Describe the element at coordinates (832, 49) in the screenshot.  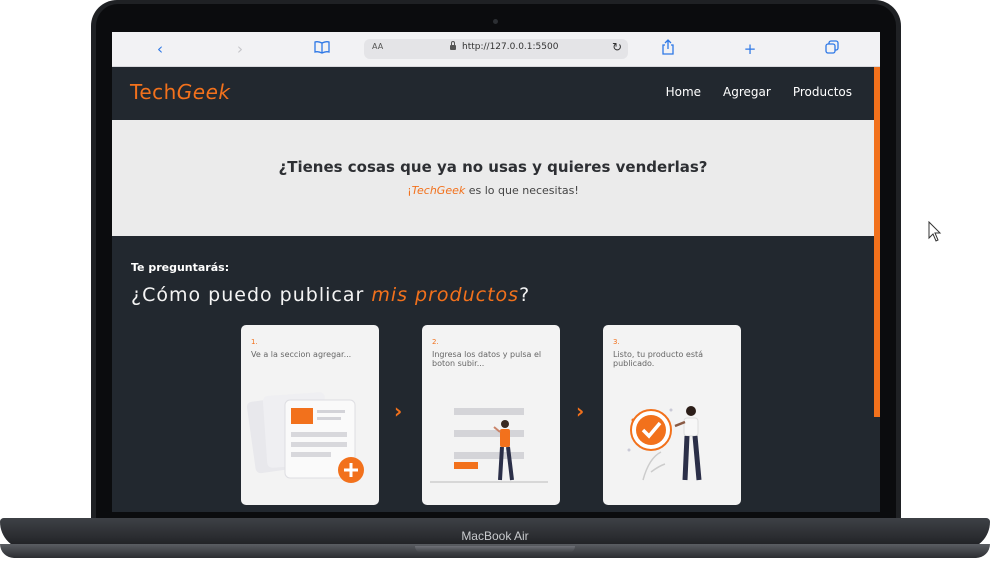
I see `tabs-icon` at that location.